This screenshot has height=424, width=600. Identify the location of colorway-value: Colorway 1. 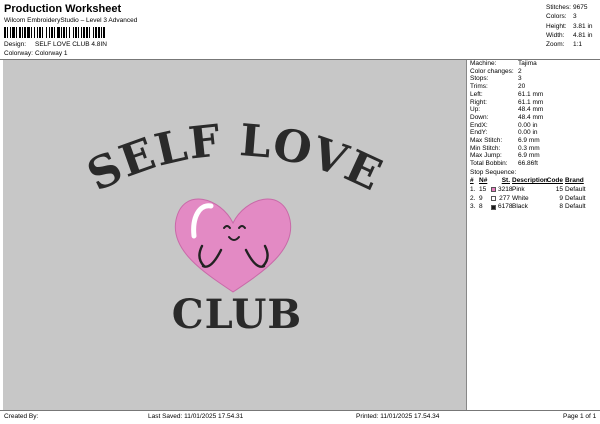
(51, 53).